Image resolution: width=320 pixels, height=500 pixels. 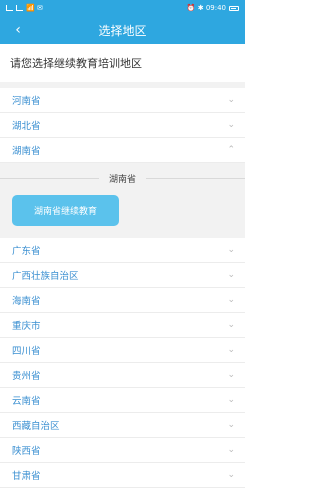 What do you see at coordinates (26, 126) in the screenshot?
I see `province-label: 湖北省` at bounding box center [26, 126].